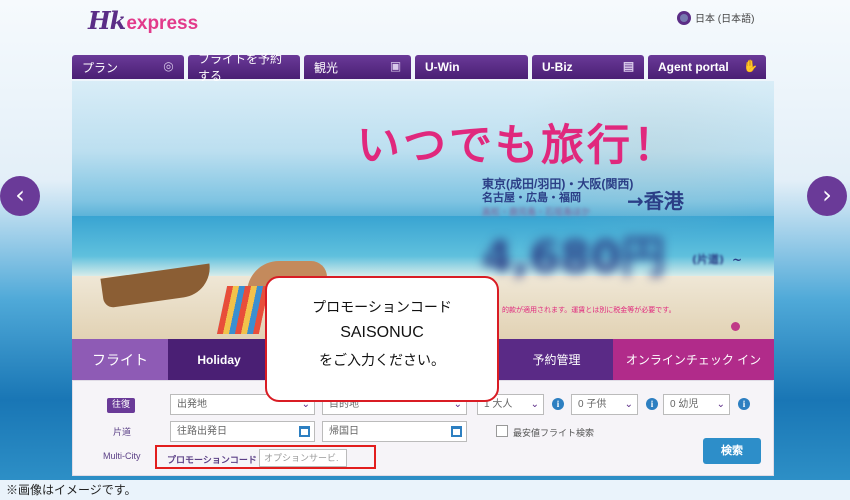  Describe the element at coordinates (588, 67) in the screenshot. I see `nav-u-biz: U-Biz ▤` at that location.